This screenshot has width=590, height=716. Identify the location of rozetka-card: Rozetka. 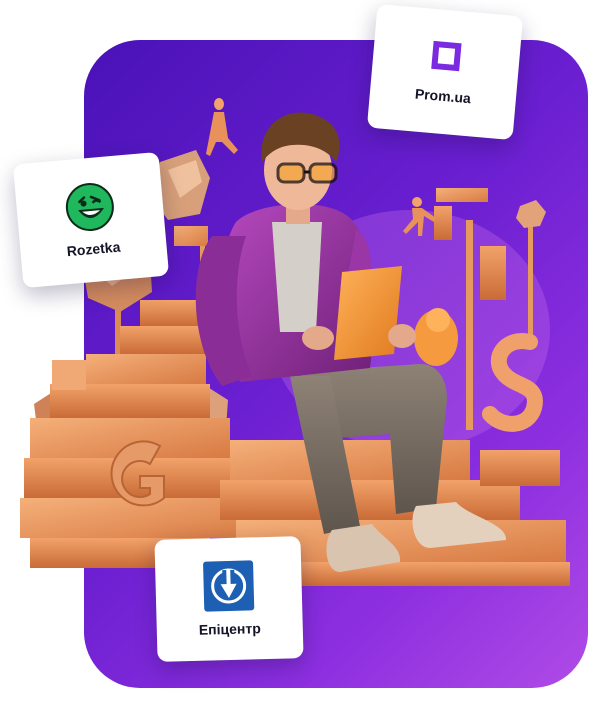
(91, 220).